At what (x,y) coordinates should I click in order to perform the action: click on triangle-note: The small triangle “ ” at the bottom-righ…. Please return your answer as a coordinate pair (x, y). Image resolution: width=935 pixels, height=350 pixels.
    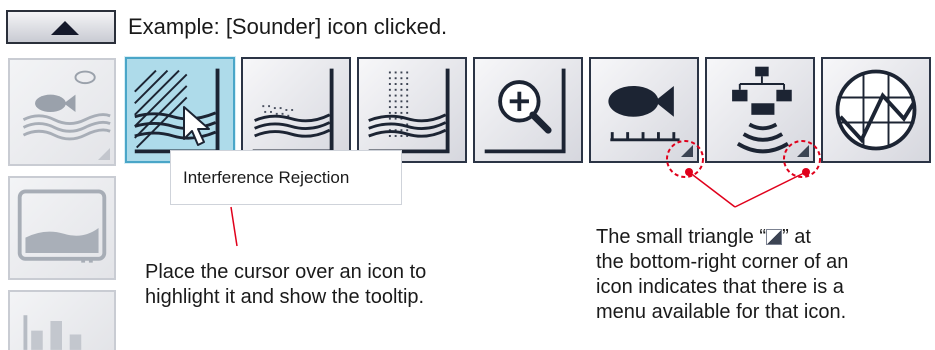
    Looking at the image, I should click on (722, 275).